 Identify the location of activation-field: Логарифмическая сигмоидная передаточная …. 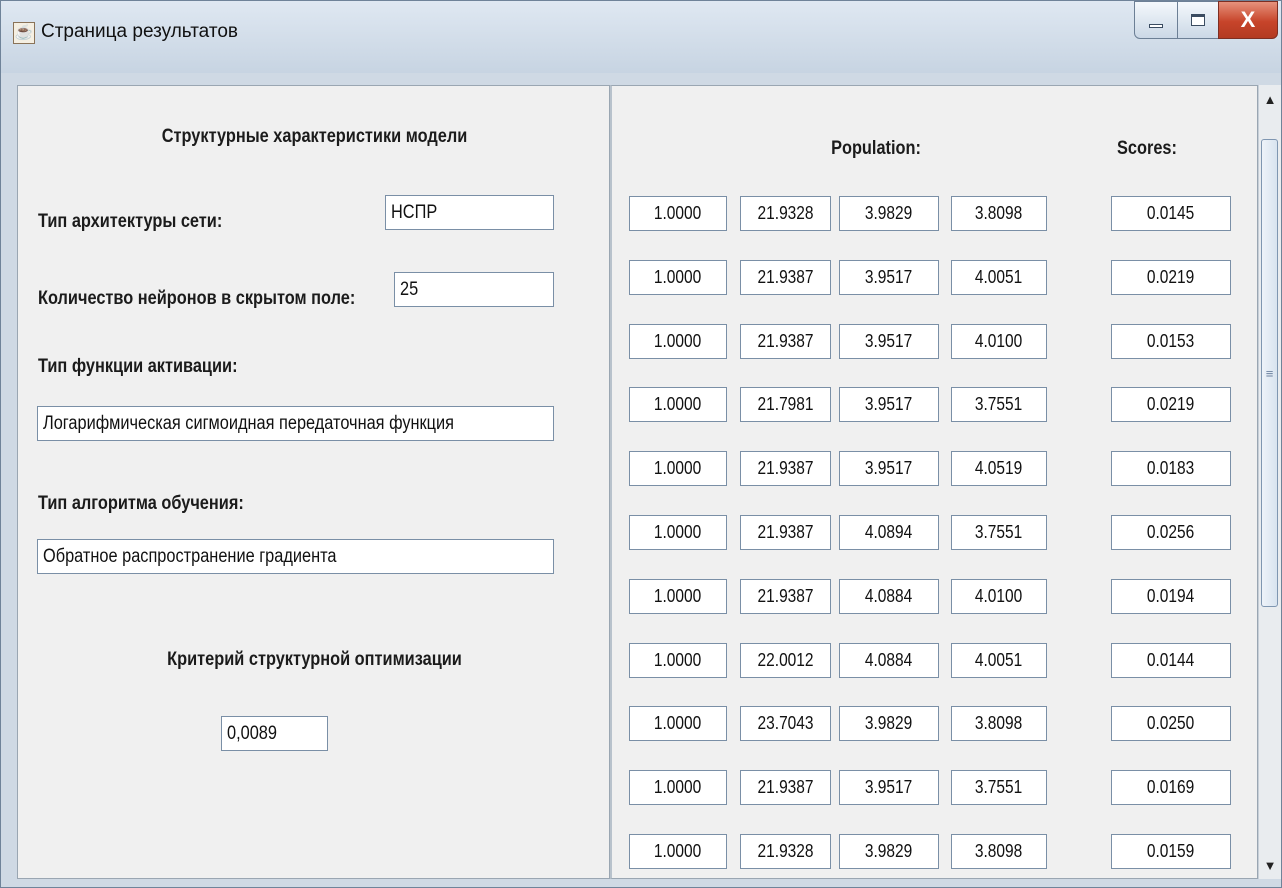
(295, 423).